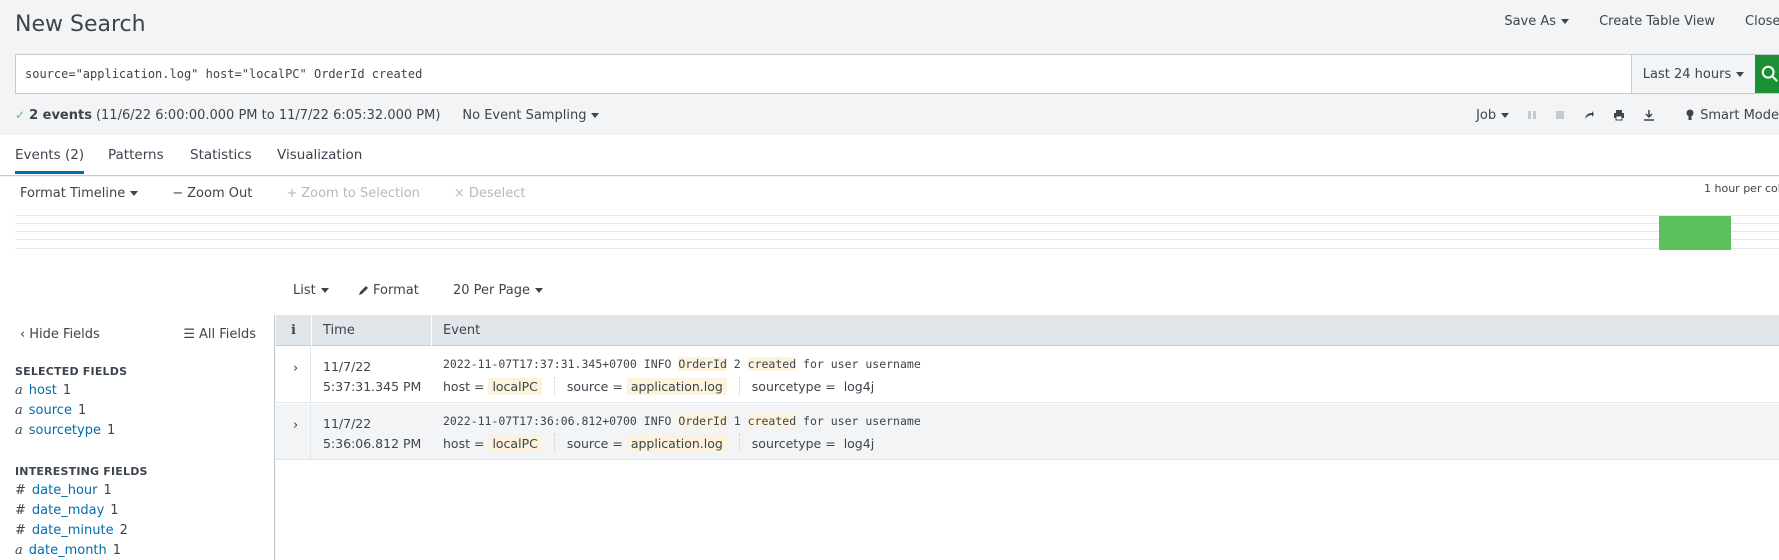 The height and width of the screenshot is (560, 1779). I want to click on format-label: Format, so click(396, 290).